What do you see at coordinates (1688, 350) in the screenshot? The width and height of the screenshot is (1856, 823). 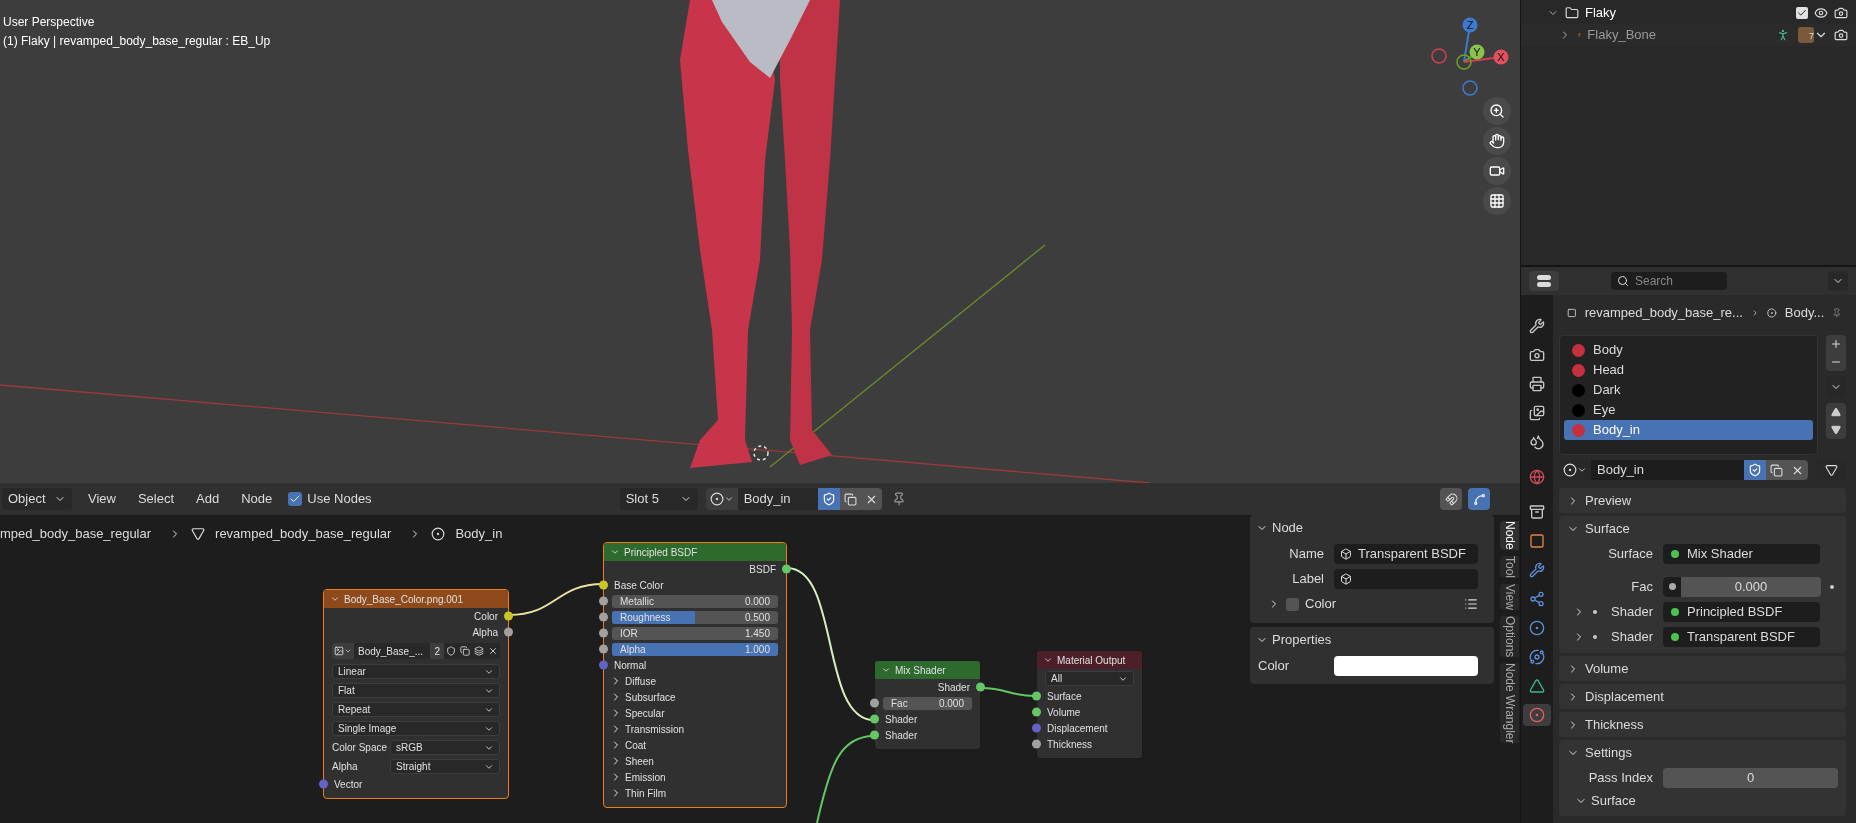 I see `material-slot: Body` at bounding box center [1688, 350].